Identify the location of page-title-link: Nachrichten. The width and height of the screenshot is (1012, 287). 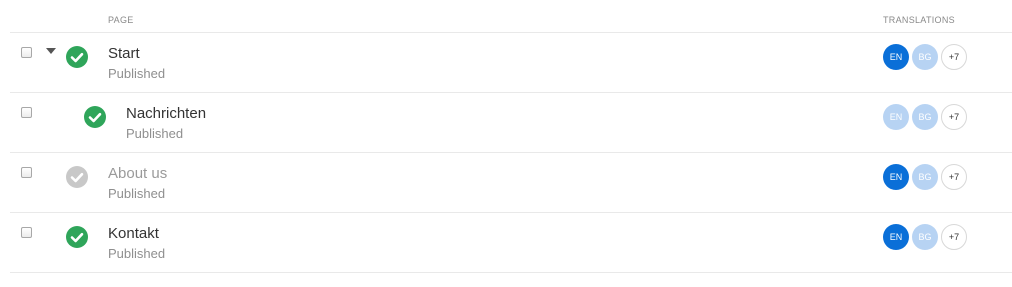
(166, 113).